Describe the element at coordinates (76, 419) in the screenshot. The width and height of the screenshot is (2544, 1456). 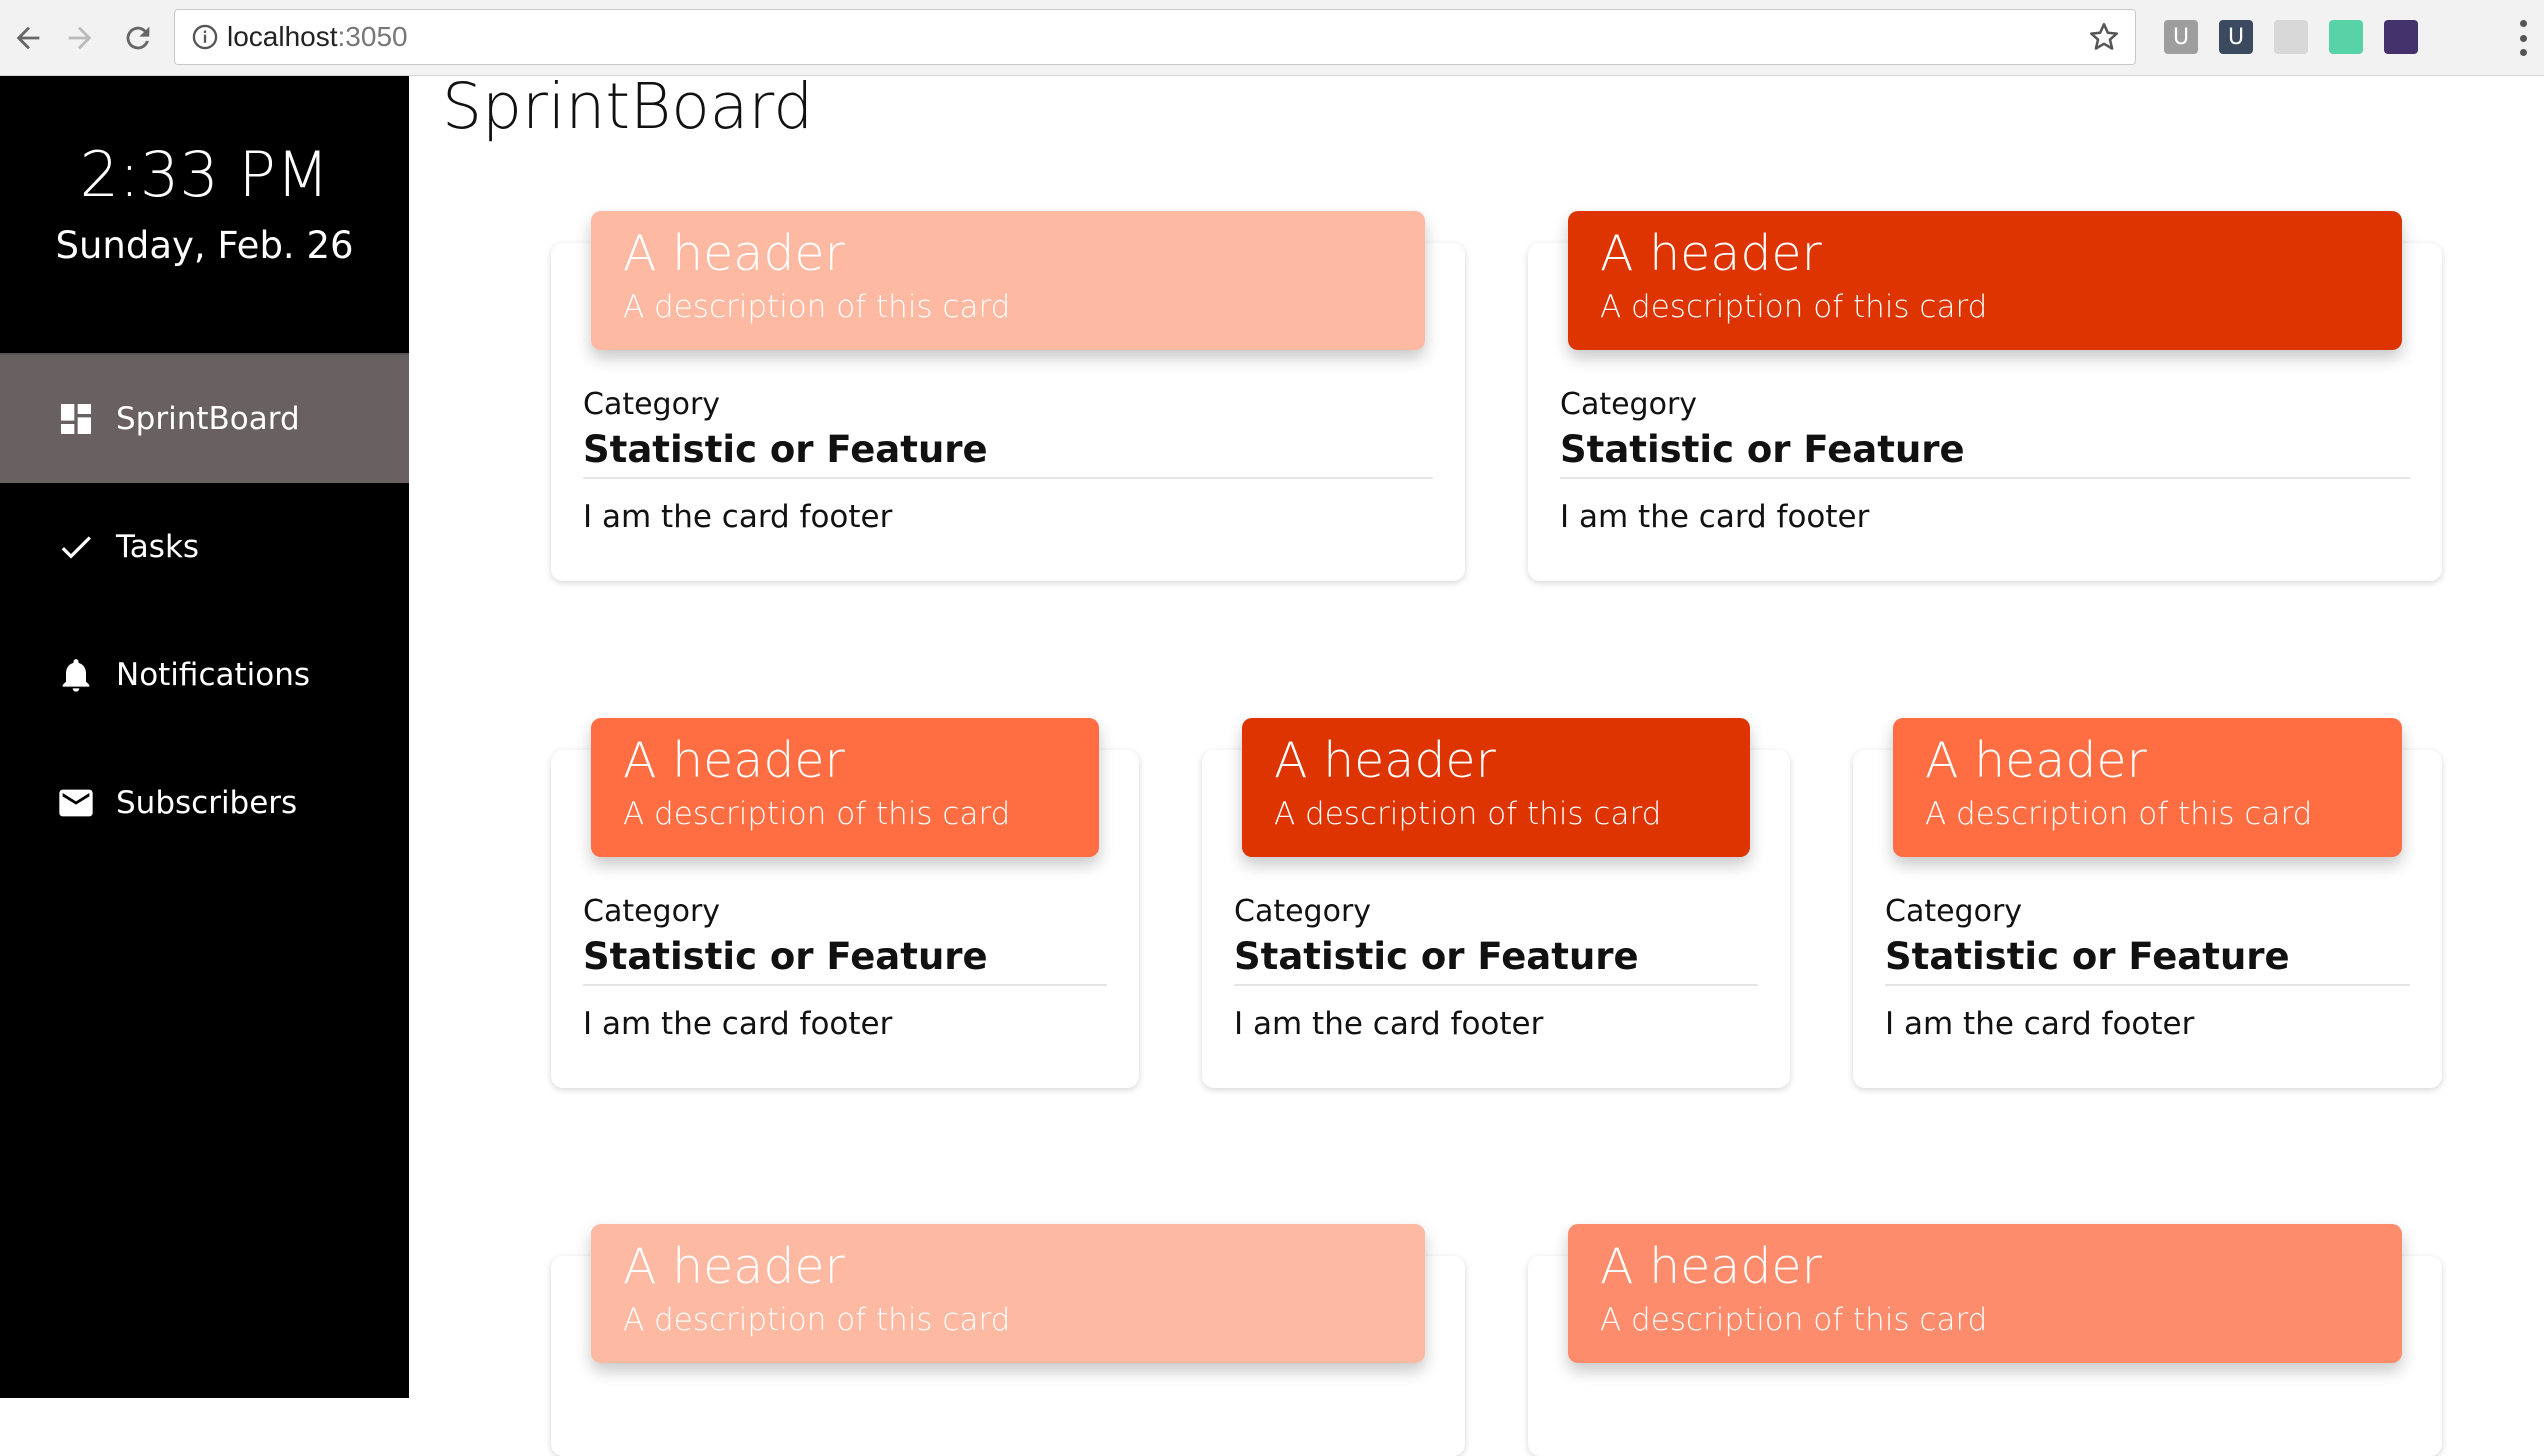
I see `dashboard-icon` at that location.